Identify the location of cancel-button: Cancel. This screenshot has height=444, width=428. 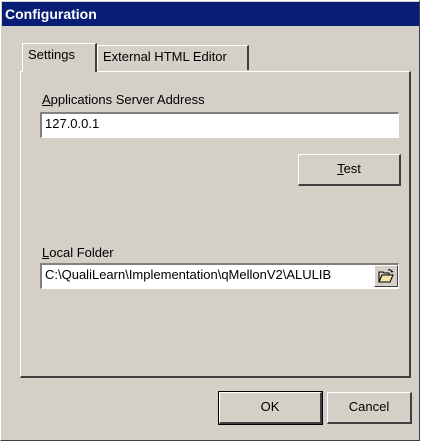
(369, 408).